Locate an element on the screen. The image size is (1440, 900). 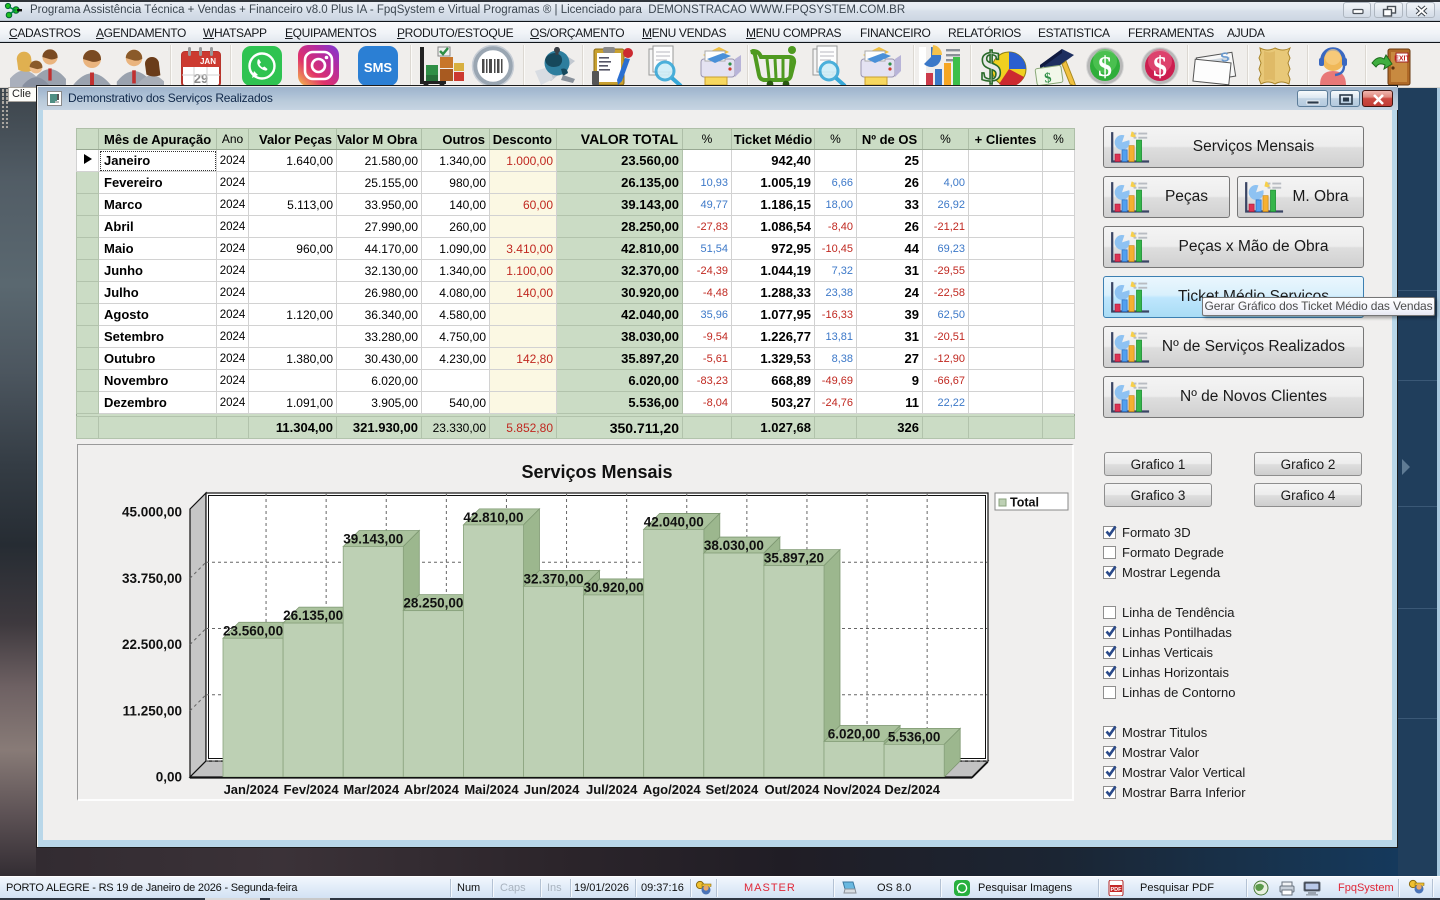
svg-text: PDF is located at coordinates (1117, 890).